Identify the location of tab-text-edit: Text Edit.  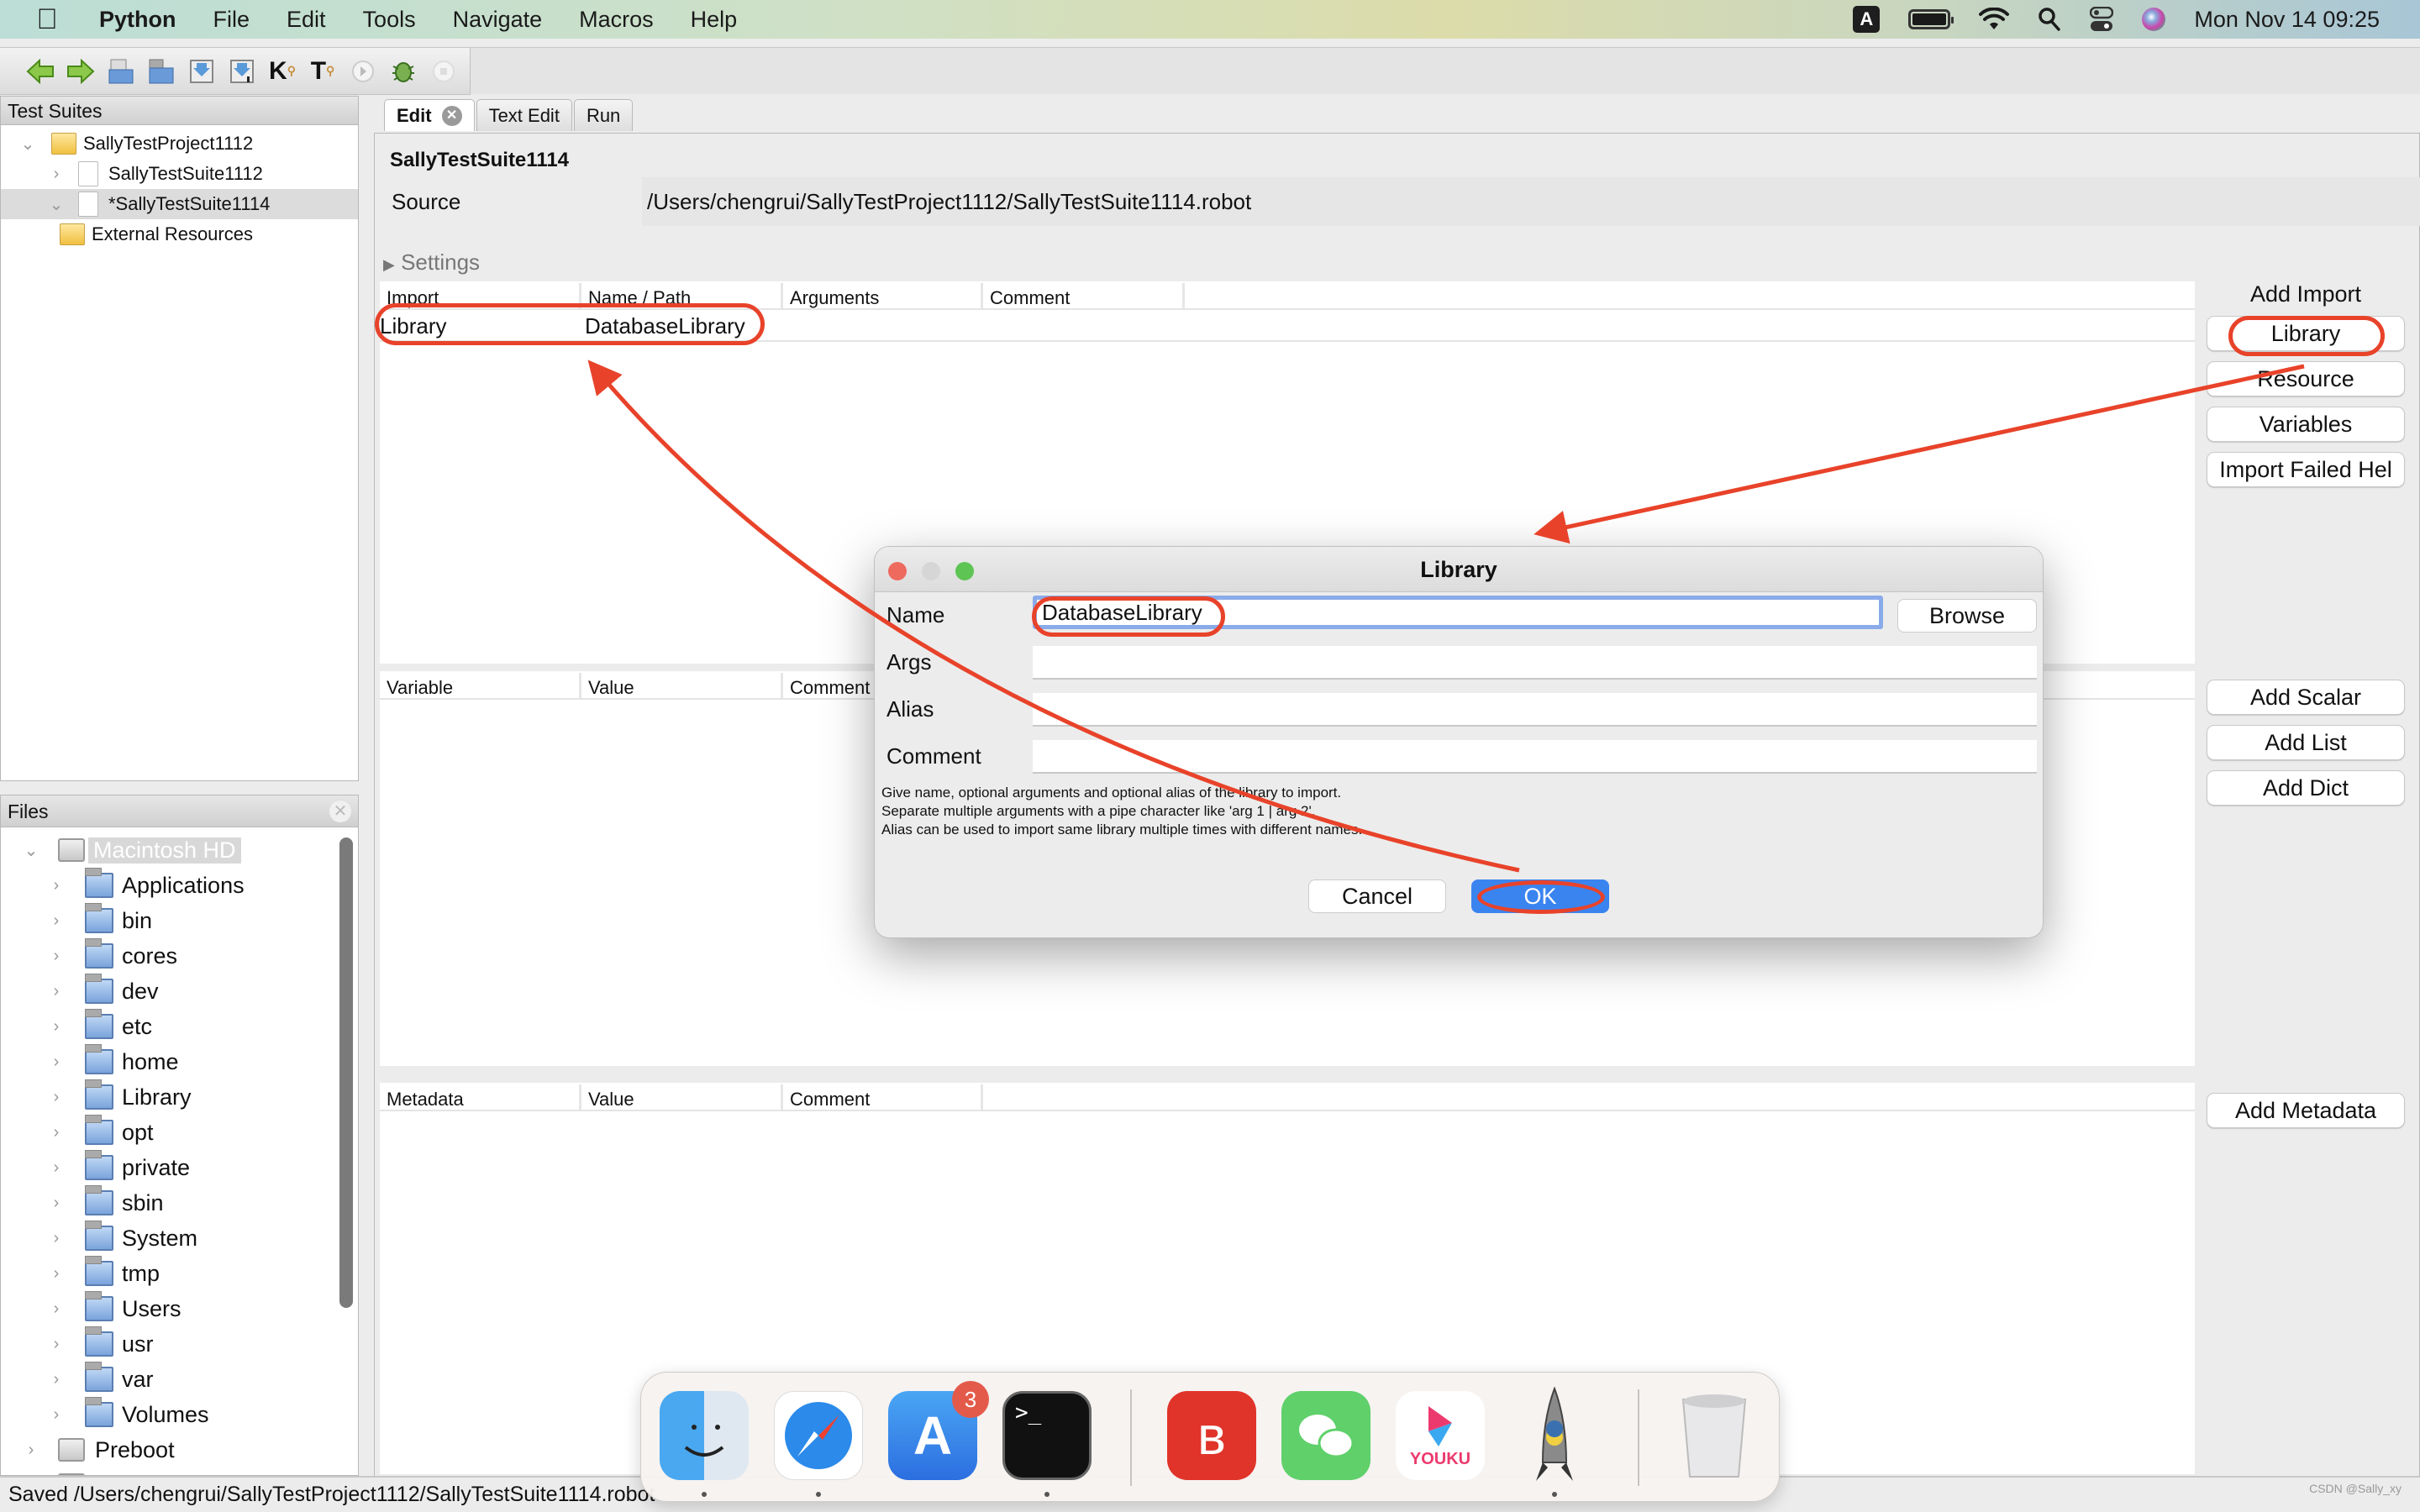
(524, 115).